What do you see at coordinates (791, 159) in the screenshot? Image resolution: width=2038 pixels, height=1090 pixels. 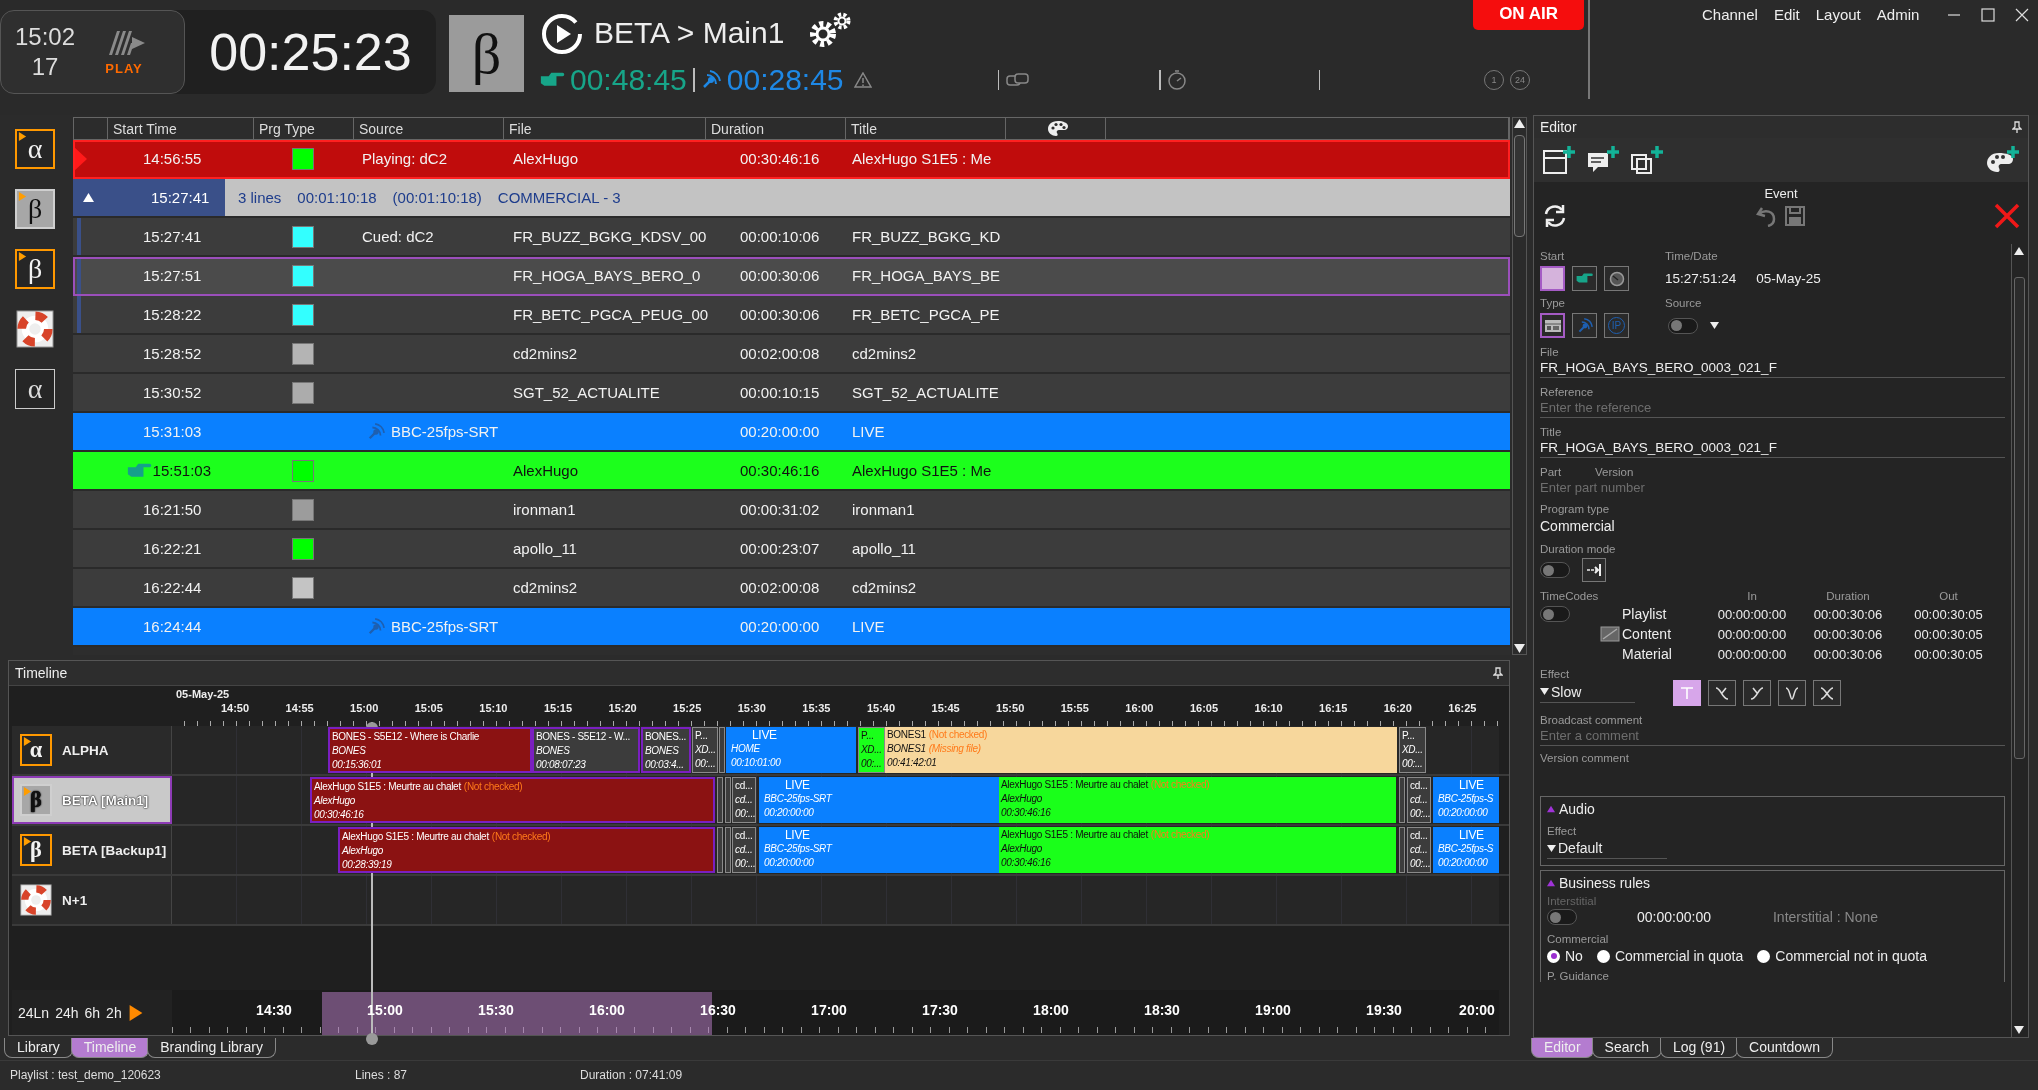 I see `playlist-row: 14:56:55 Playing: dC2 AlexHugo 00:30:46:16 AlexHugo S1E5 : Me` at bounding box center [791, 159].